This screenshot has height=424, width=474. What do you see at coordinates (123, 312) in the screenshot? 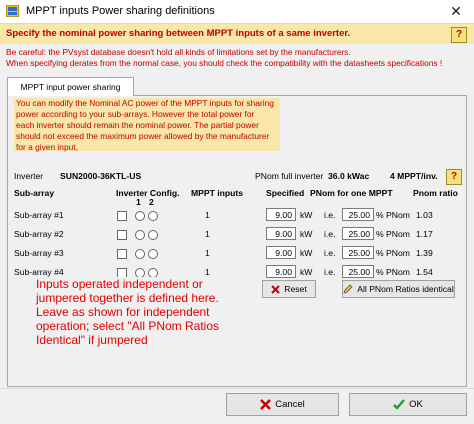
I see `annotation-line: Leave as shown for independent` at bounding box center [123, 312].